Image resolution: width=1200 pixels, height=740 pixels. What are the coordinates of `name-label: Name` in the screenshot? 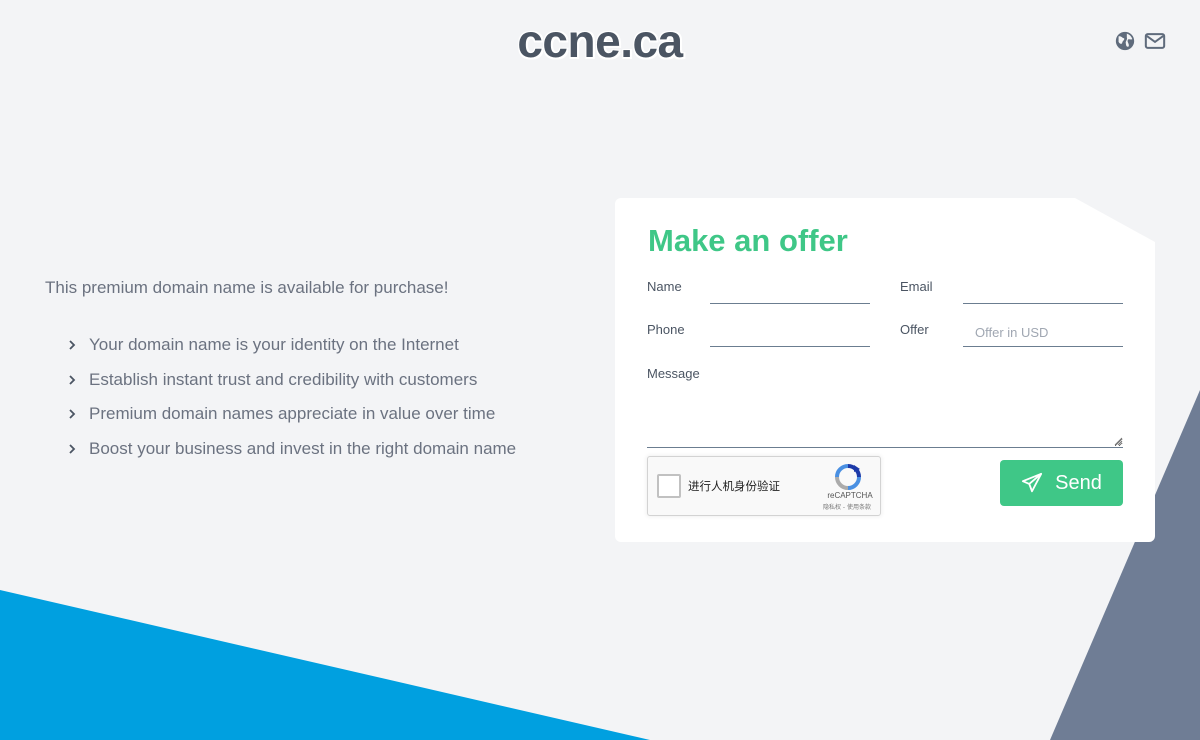 It's located at (664, 286).